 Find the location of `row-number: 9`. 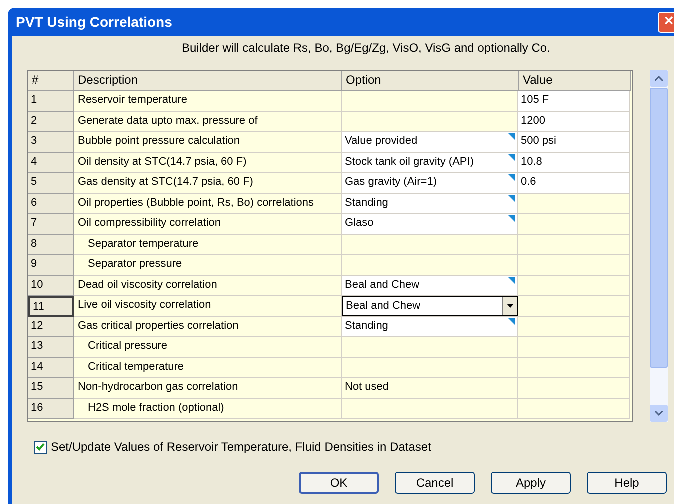

row-number: 9 is located at coordinates (51, 265).